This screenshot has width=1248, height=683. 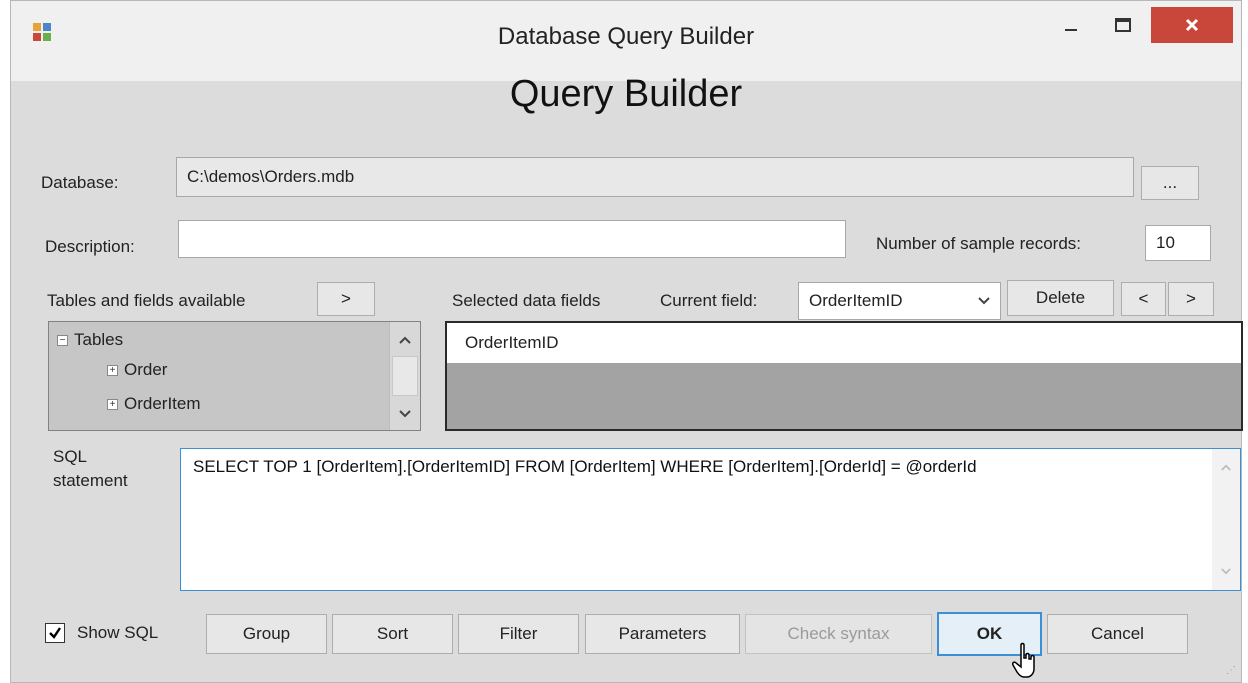 I want to click on current-field-value: OrderItemID, so click(x=856, y=300).